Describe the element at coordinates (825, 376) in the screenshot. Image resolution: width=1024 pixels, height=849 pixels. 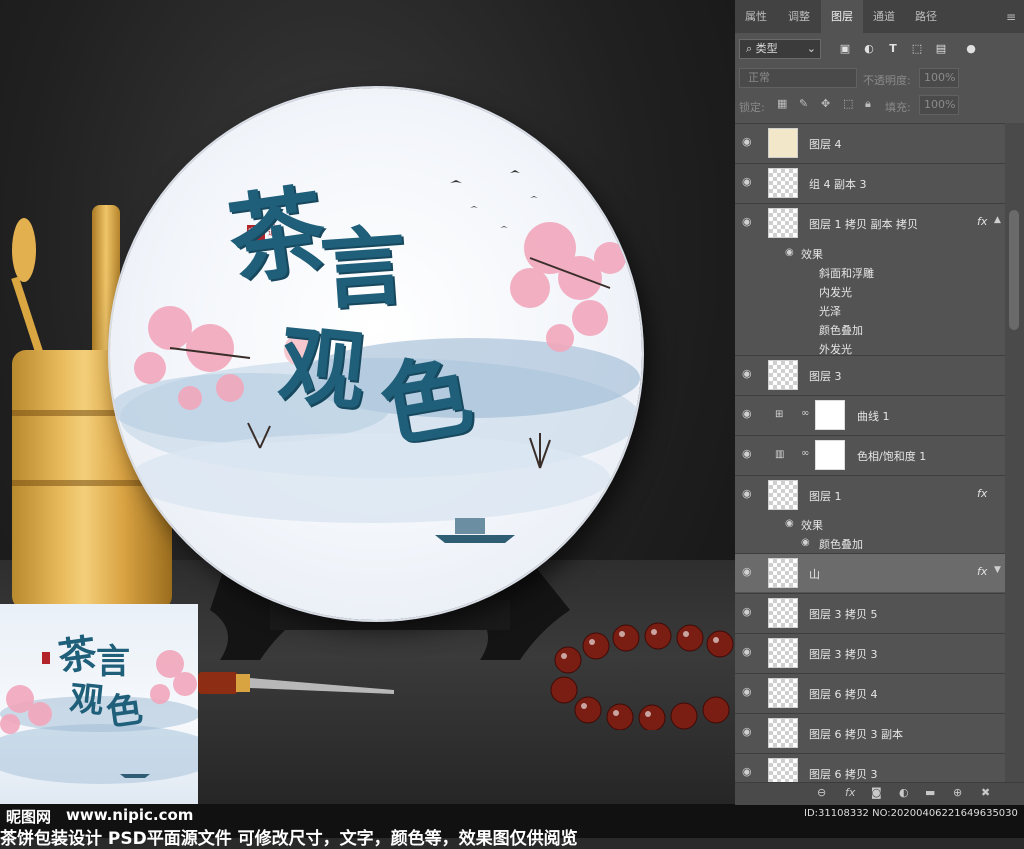
I see `layer-name: 图层 3` at that location.